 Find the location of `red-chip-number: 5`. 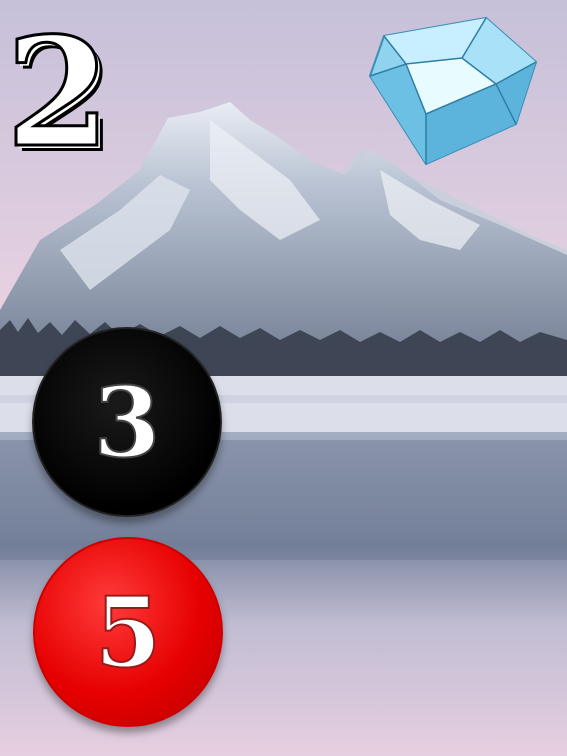

red-chip-number: 5 is located at coordinates (128, 632).